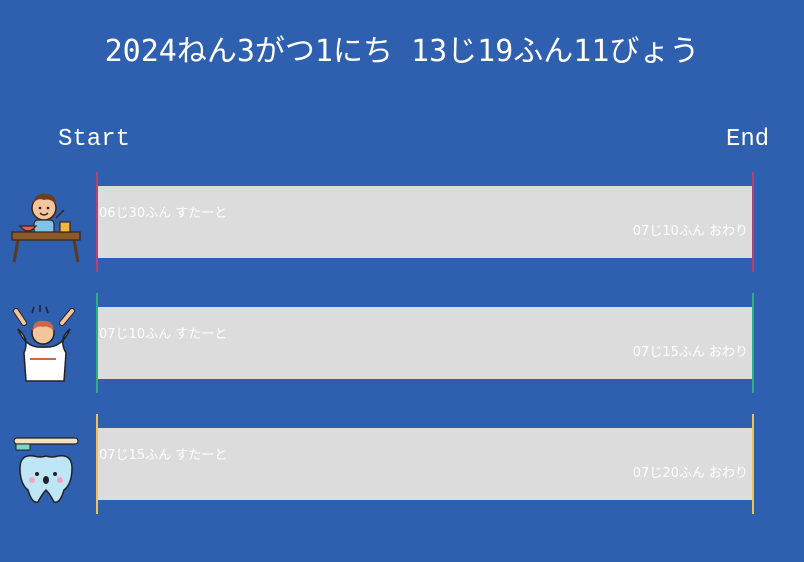 The height and width of the screenshot is (562, 804). What do you see at coordinates (690, 352) in the screenshot?
I see `task-end-time: 07じ15ふん おわり` at bounding box center [690, 352].